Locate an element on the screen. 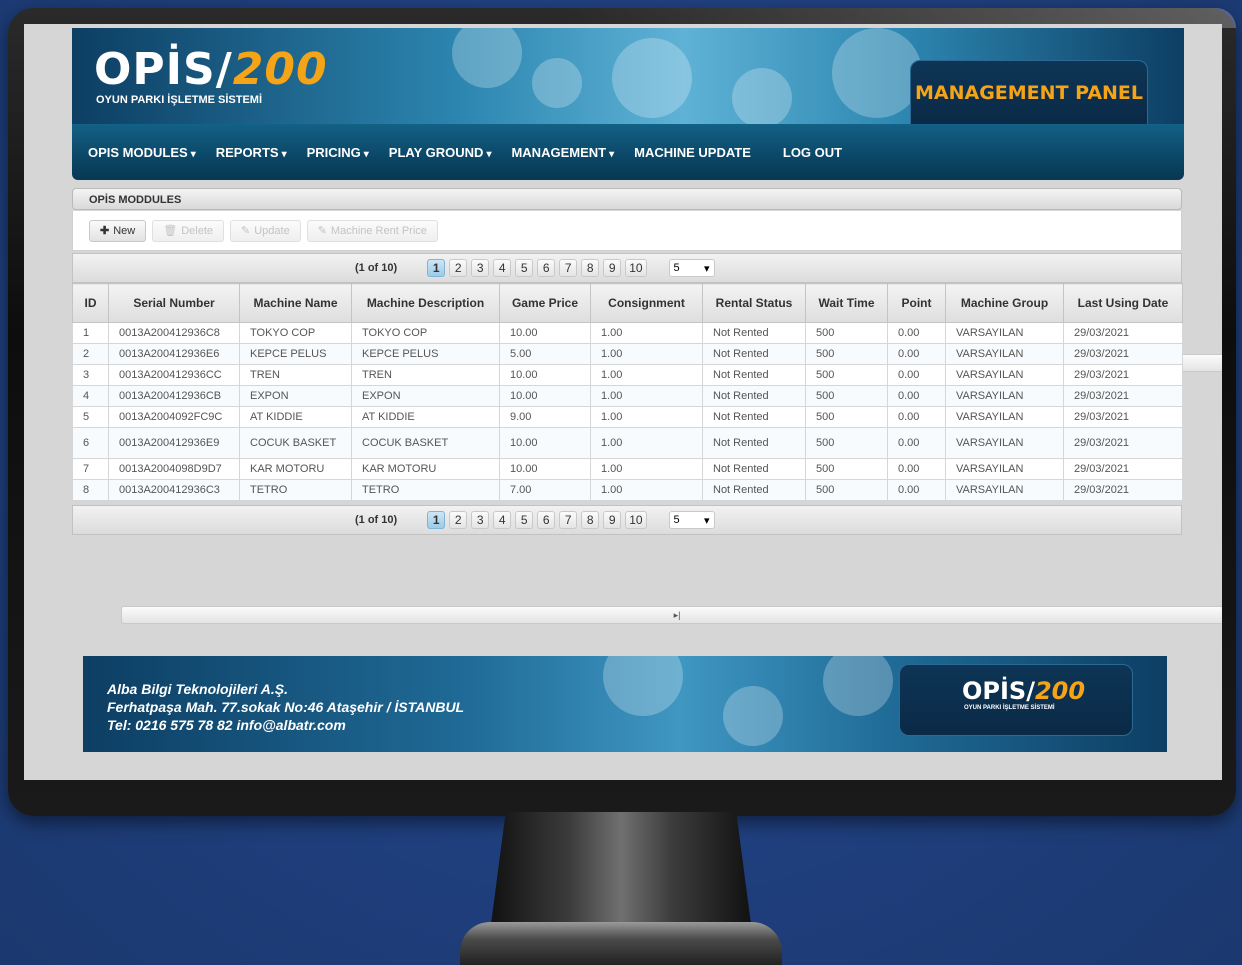 This screenshot has width=1242, height=965. cell-serial-number: 0013A200412936C3 is located at coordinates (174, 490).